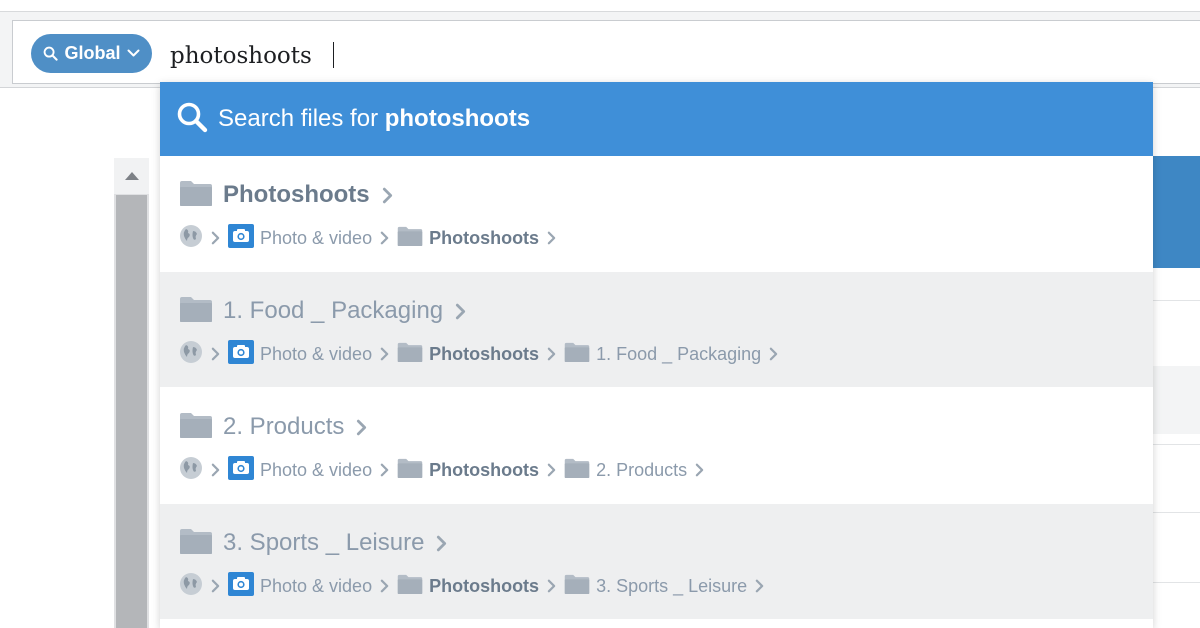 Image resolution: width=1200 pixels, height=628 pixels. What do you see at coordinates (672, 585) in the screenshot?
I see `breadcrumb-label: 3. Sports _ Leisure` at bounding box center [672, 585].